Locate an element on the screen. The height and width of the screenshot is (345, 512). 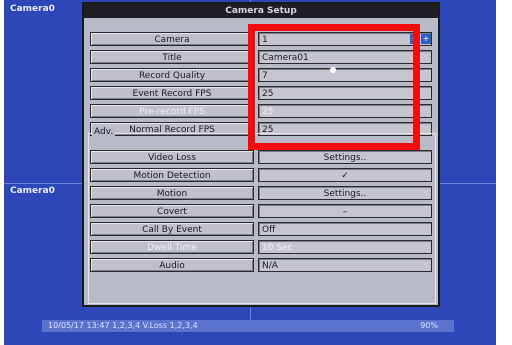
call-by-event-label: Call By Event is located at coordinates (172, 229).